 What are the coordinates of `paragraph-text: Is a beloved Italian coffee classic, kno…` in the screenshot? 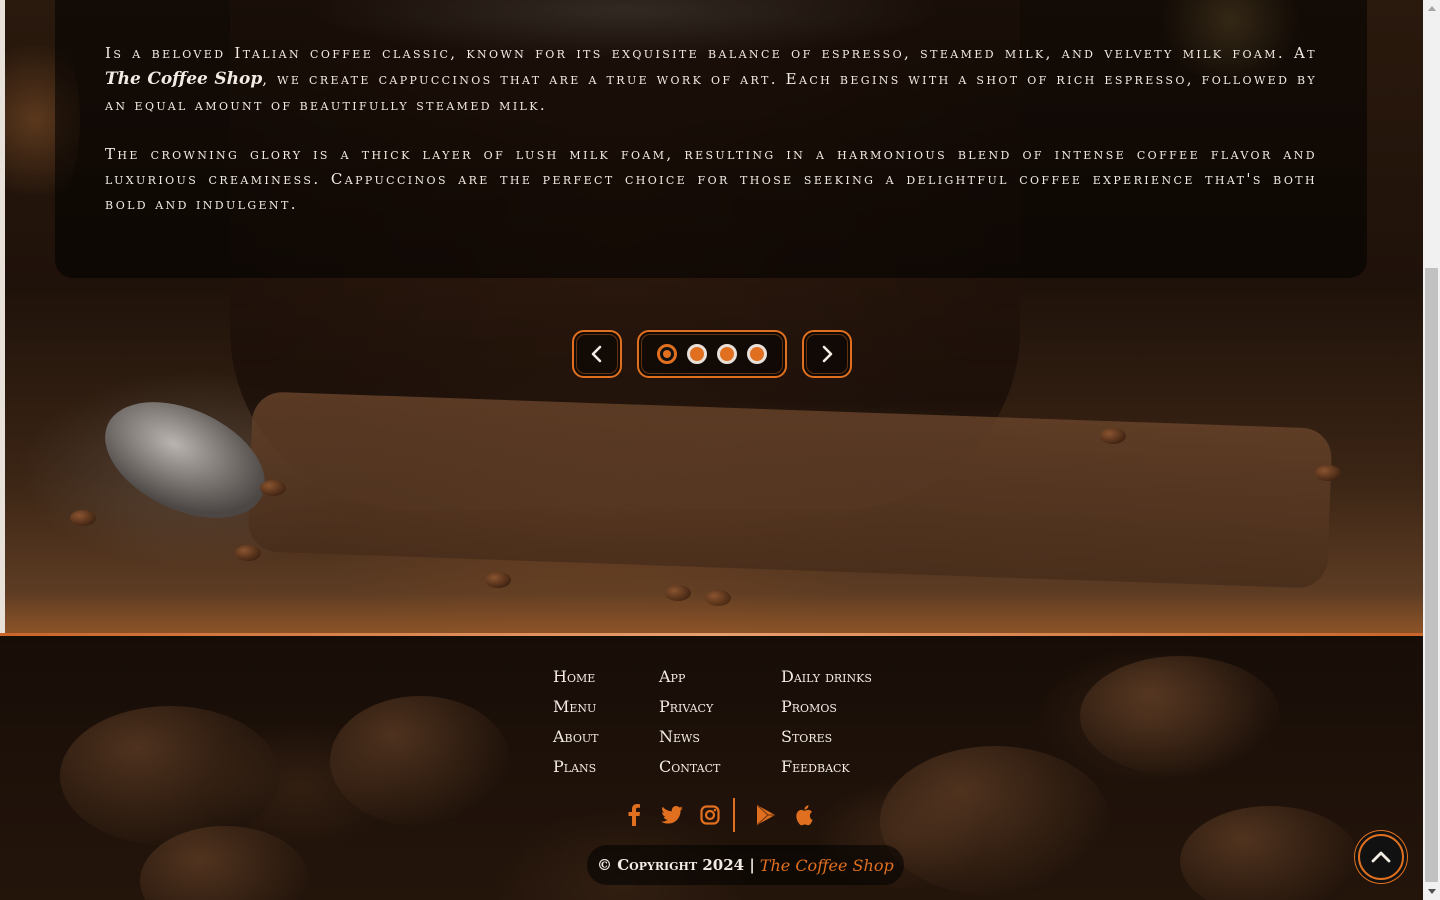 It's located at (711, 53).